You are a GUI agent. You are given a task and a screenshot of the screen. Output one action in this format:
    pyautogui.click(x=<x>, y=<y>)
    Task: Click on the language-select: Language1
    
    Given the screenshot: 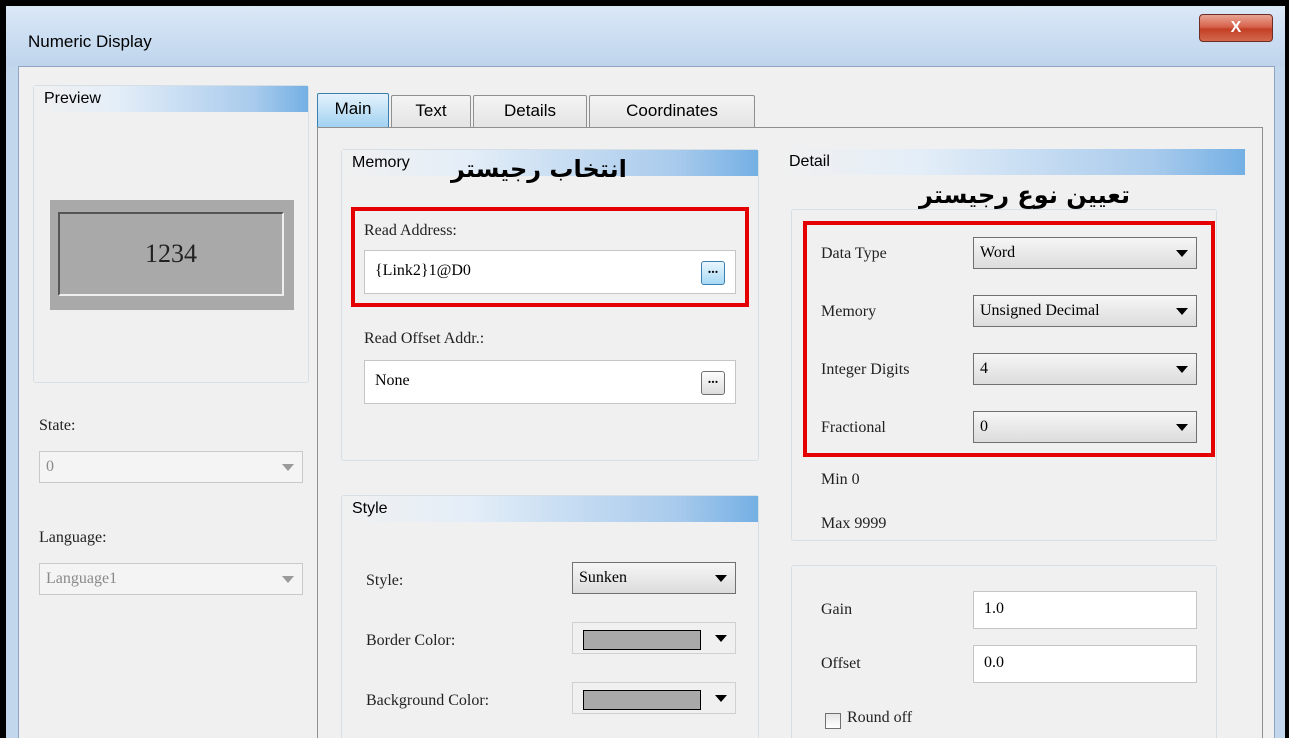 What is the action you would take?
    pyautogui.click(x=171, y=579)
    